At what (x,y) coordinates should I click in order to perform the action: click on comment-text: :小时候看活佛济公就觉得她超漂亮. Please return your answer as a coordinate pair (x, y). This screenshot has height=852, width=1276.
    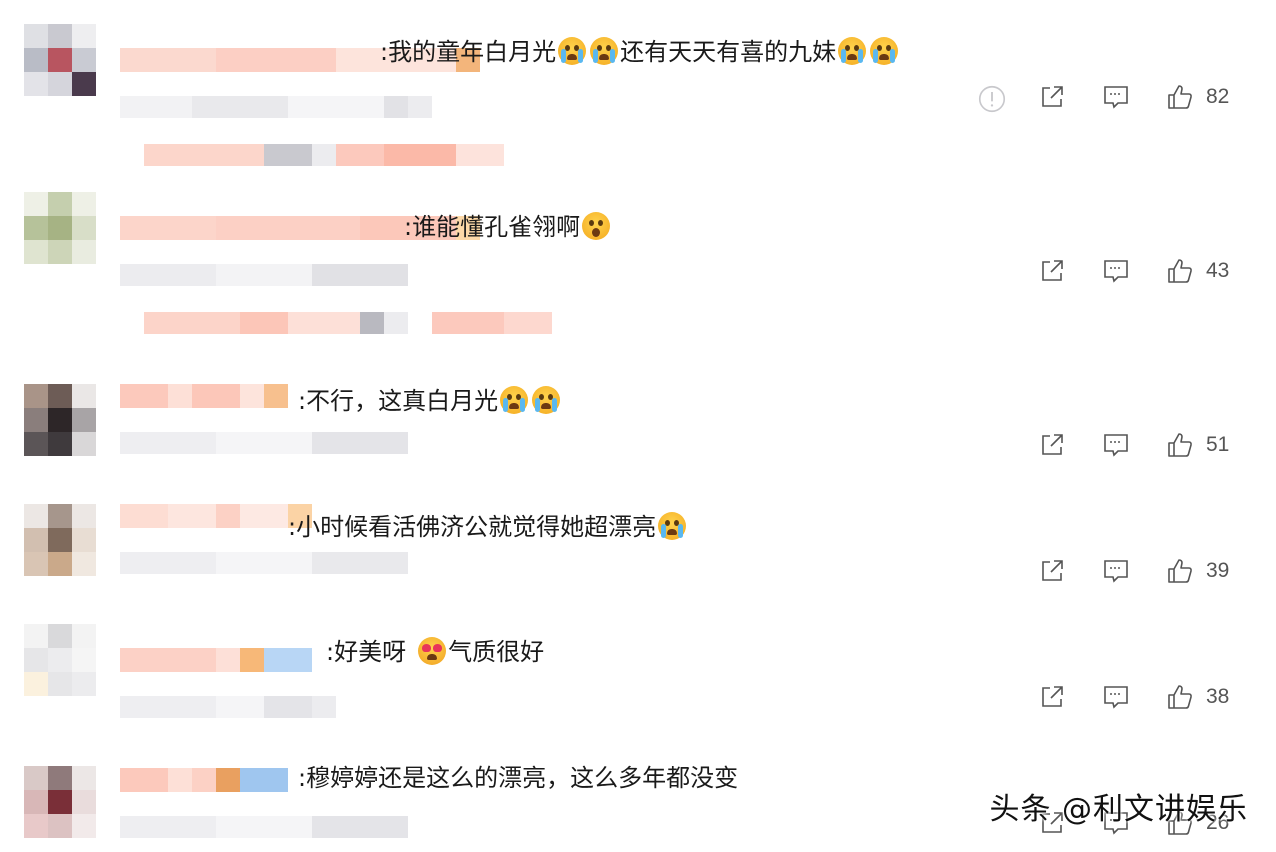
    Looking at the image, I should click on (488, 527).